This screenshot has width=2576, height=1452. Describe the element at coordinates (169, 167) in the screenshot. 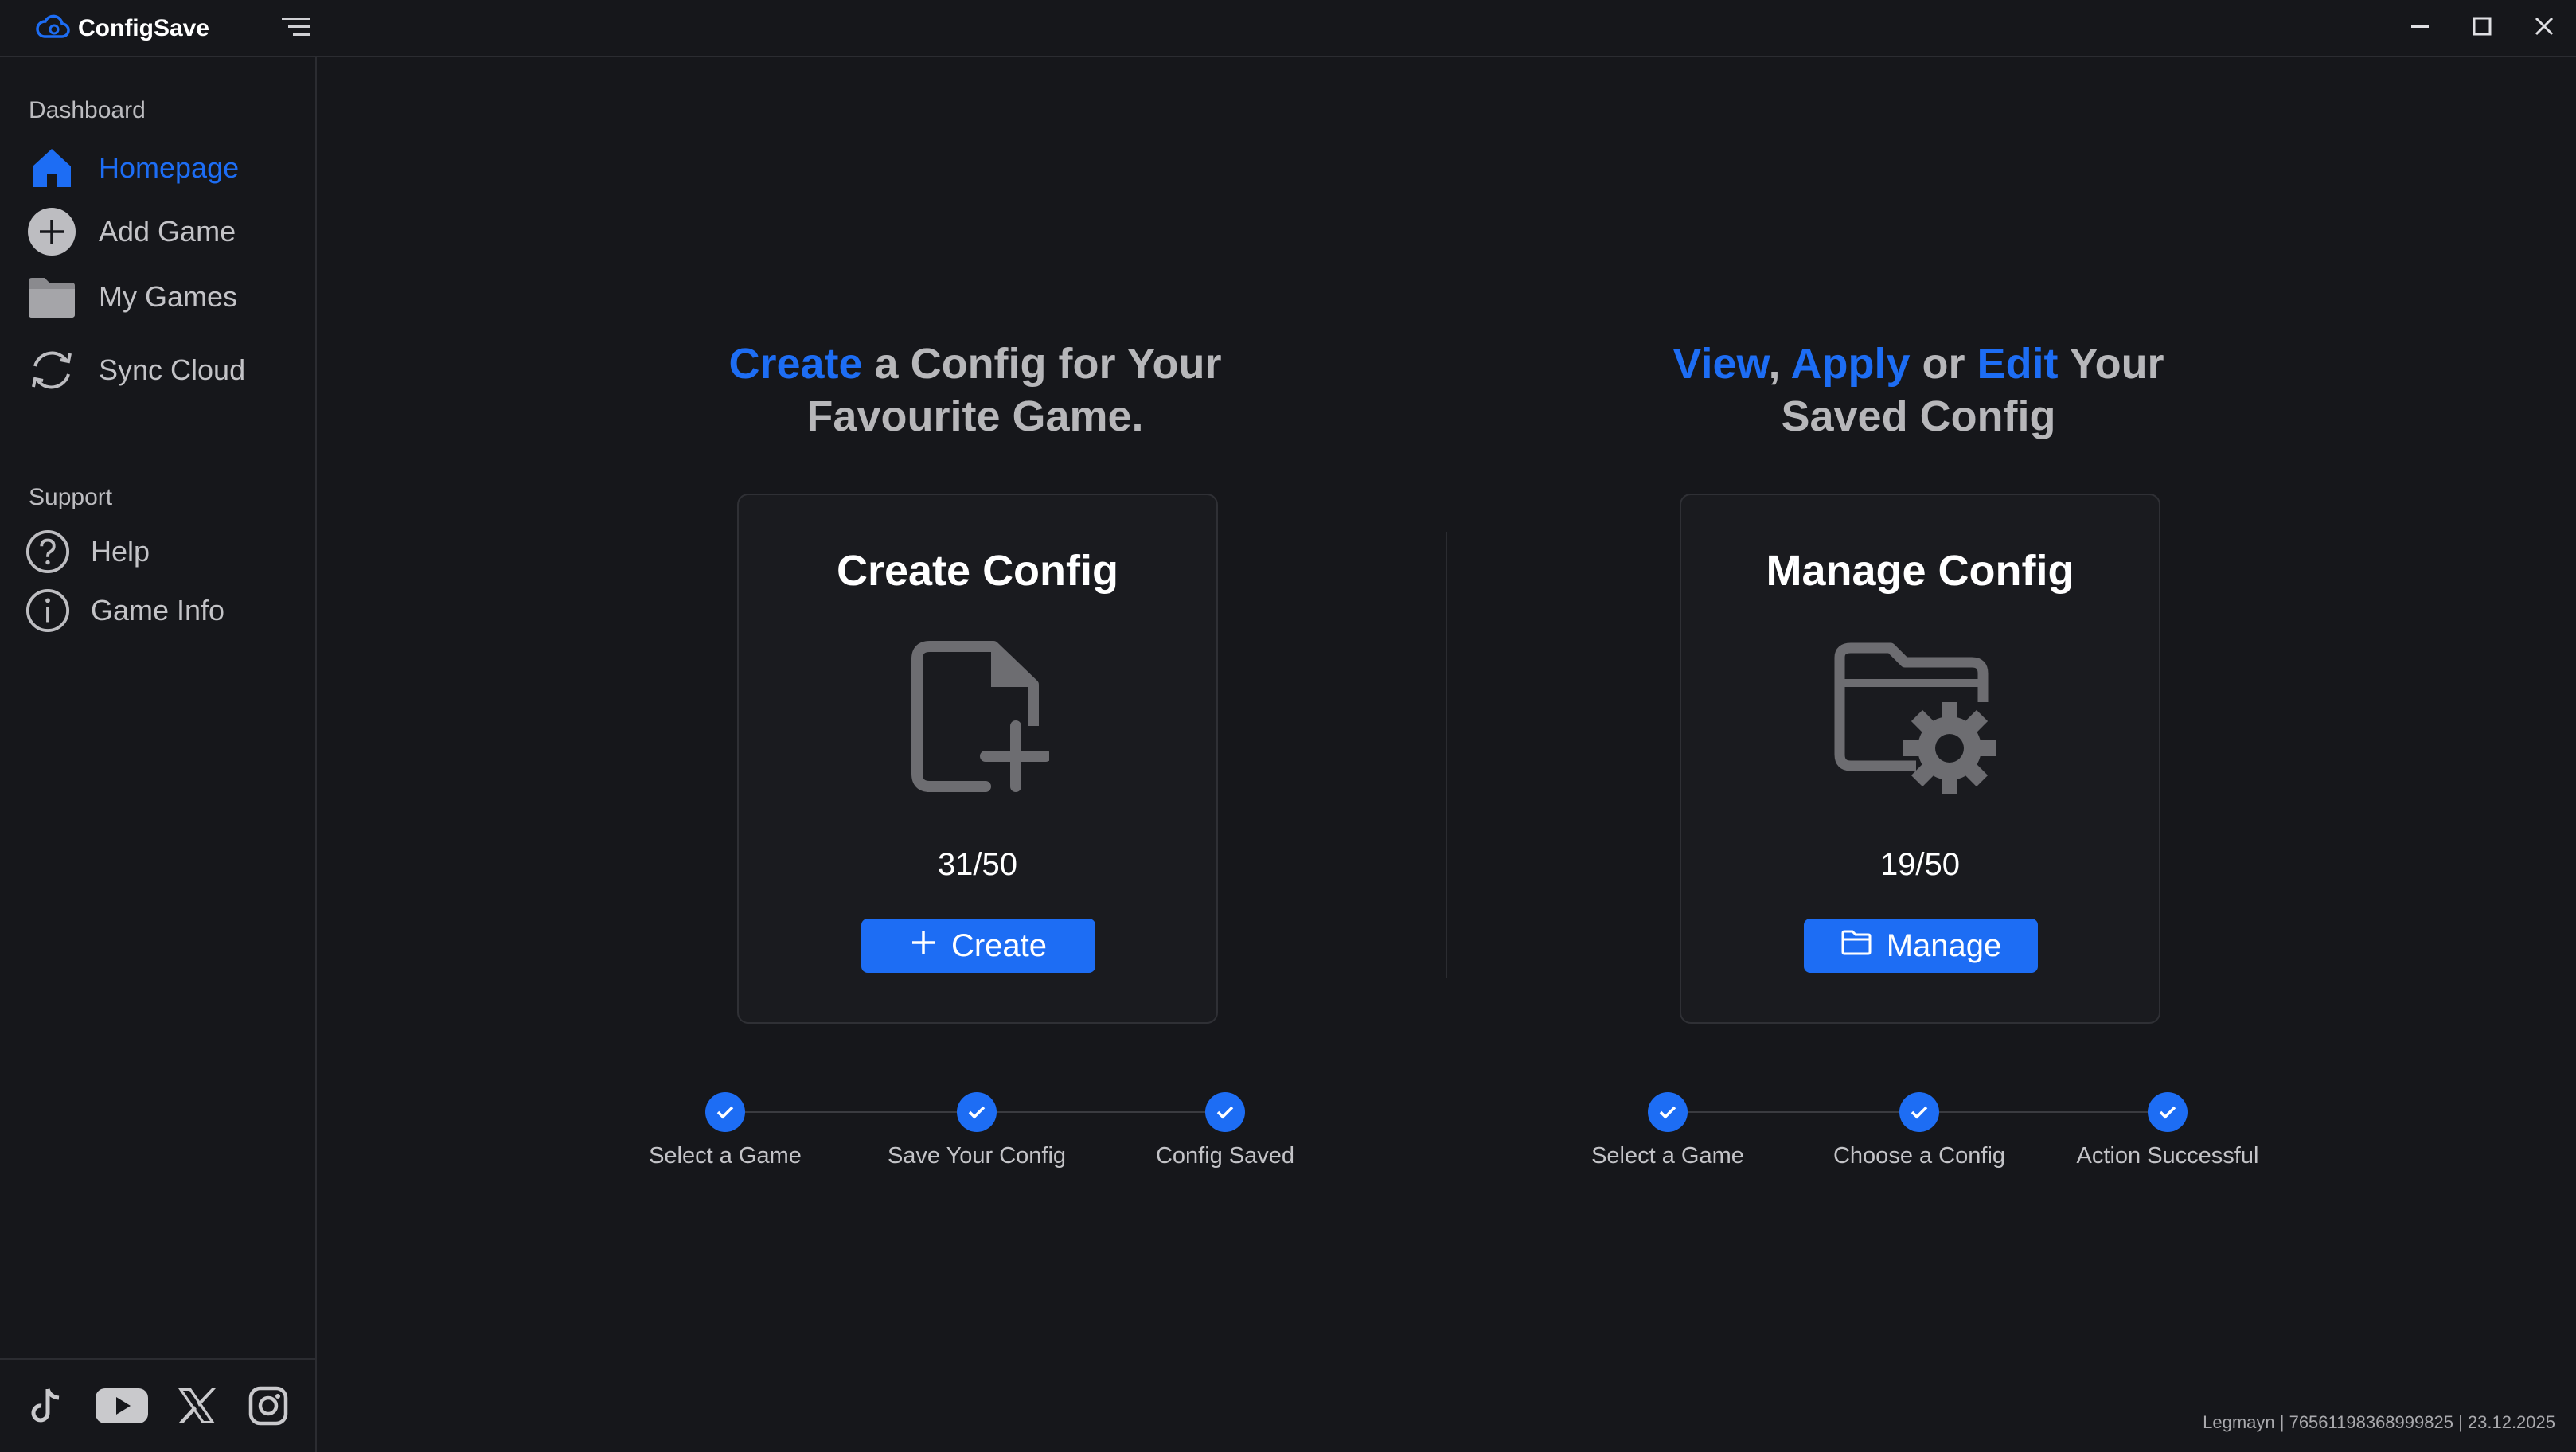

I see `sidebar-item-label: Homepage` at that location.